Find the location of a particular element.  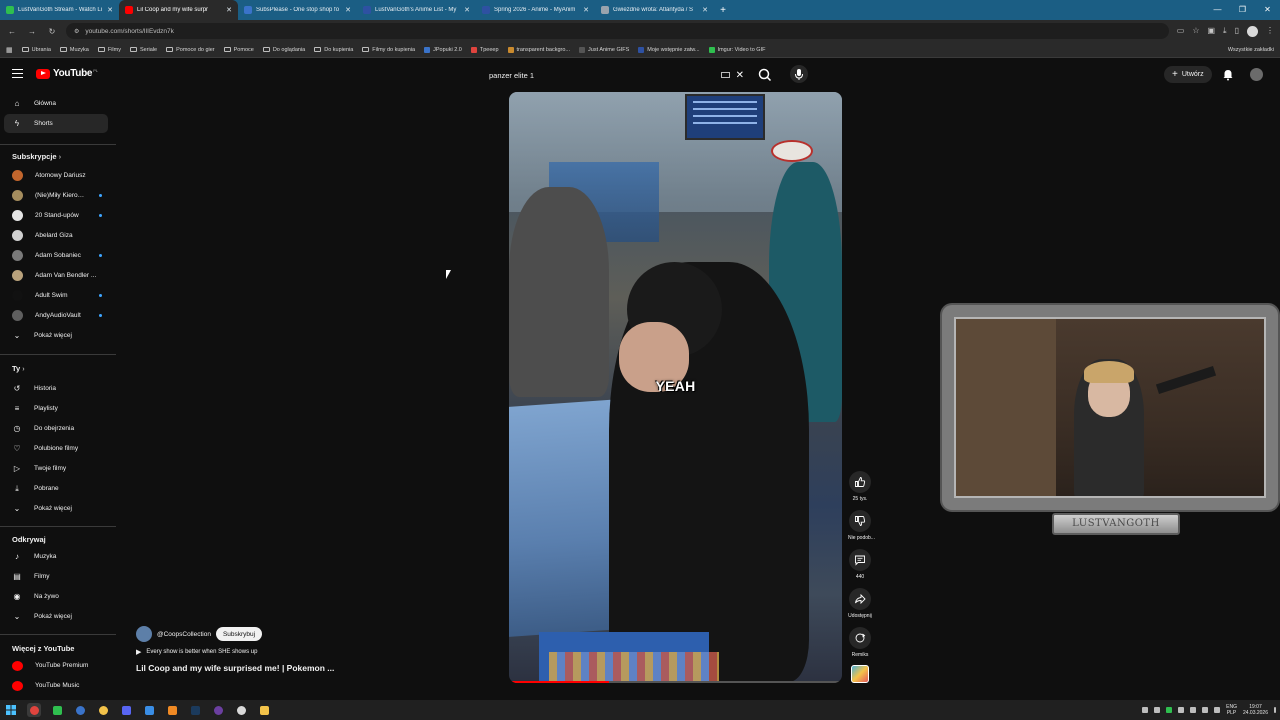

subscribe-button: Subskrybuj is located at coordinates (239, 634).